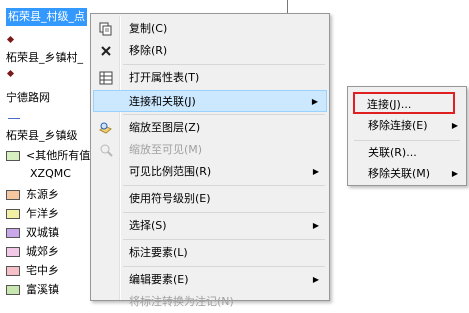 The height and width of the screenshot is (313, 469). What do you see at coordinates (44, 58) in the screenshot?
I see `layer-label: 柘荣县_乡镇村_` at bounding box center [44, 58].